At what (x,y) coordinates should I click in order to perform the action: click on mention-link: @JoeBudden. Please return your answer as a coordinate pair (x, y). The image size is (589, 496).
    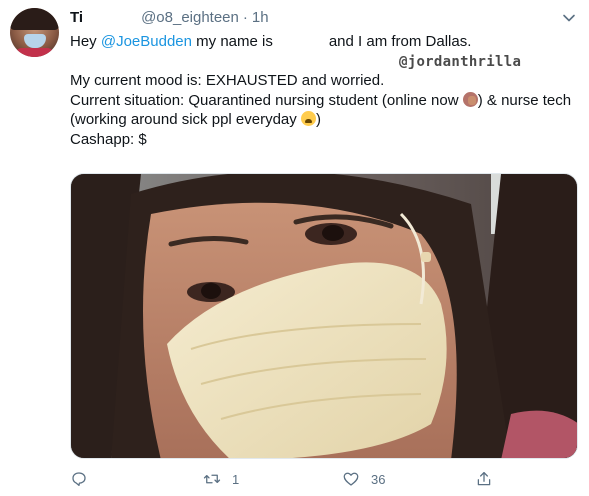
    Looking at the image, I should click on (146, 41).